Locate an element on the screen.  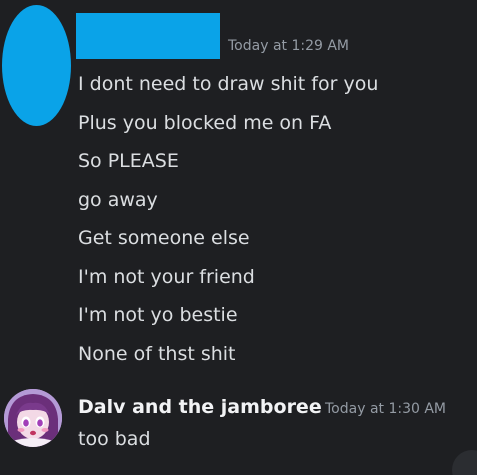
avatar-illustration is located at coordinates (33, 418).